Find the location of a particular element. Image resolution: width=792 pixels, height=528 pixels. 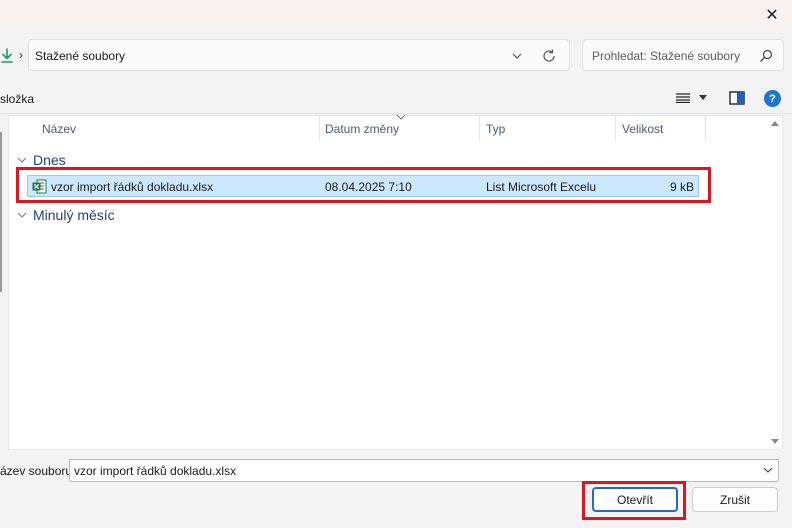

close-icon: ✕ is located at coordinates (772, 15).